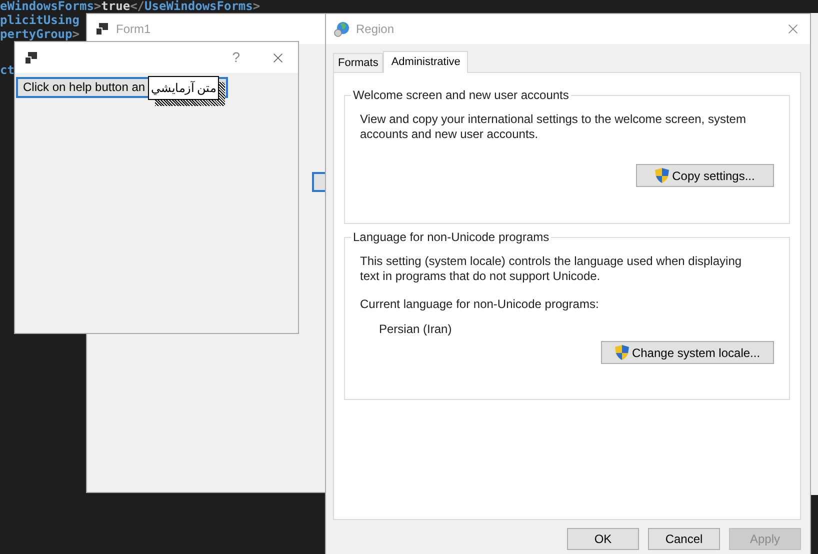 This screenshot has height=554, width=818. I want to click on help-button: ?, so click(236, 57).